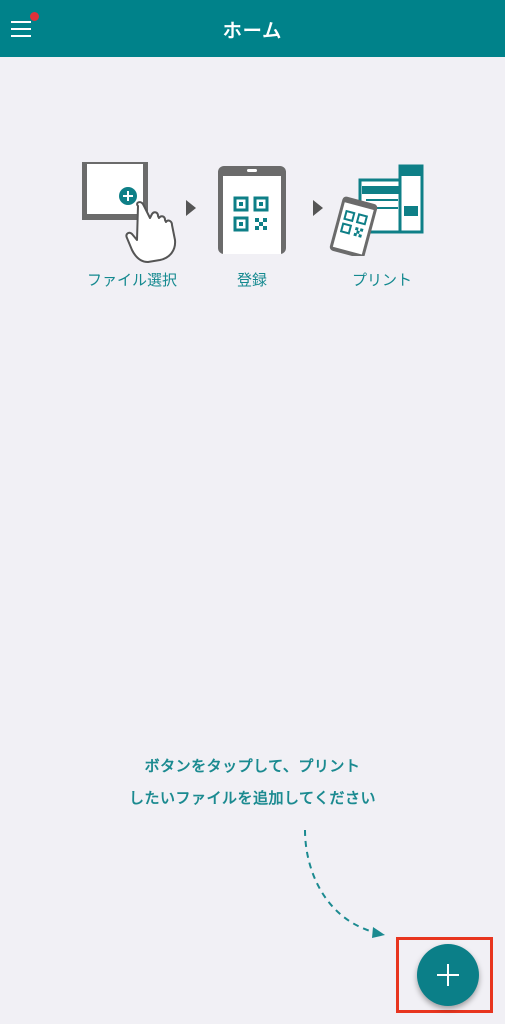 This screenshot has height=1024, width=505. Describe the element at coordinates (129, 212) in the screenshot. I see `tablet-tap-icon` at that location.